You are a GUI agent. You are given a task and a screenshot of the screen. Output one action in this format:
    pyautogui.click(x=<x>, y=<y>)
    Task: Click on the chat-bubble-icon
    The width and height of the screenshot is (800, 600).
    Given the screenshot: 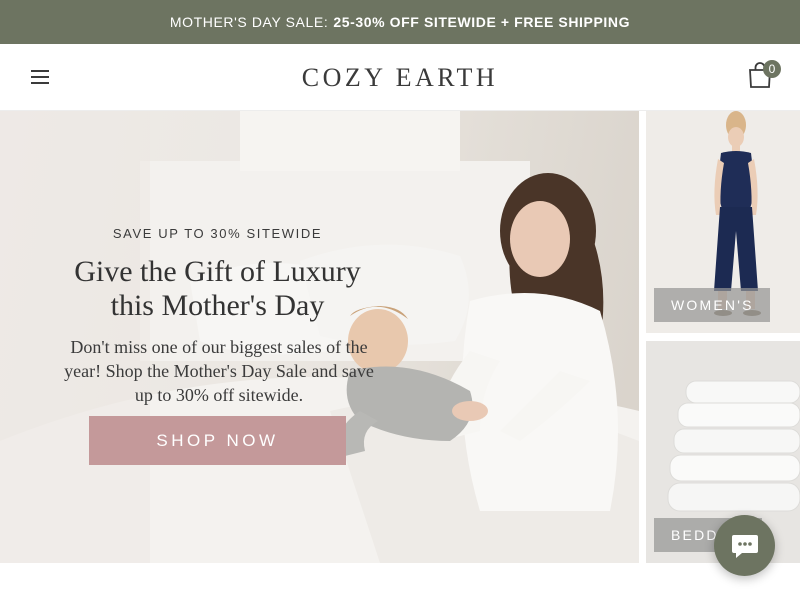 What is the action you would take?
    pyautogui.click(x=744, y=546)
    